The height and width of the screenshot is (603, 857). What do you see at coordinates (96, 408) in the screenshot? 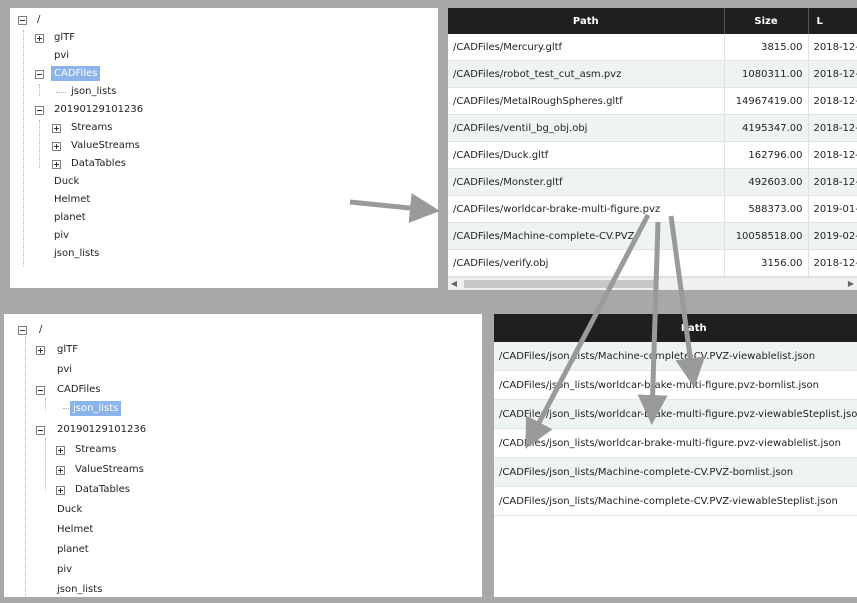
I see `tree-node-label-selected: json_lists` at bounding box center [96, 408].